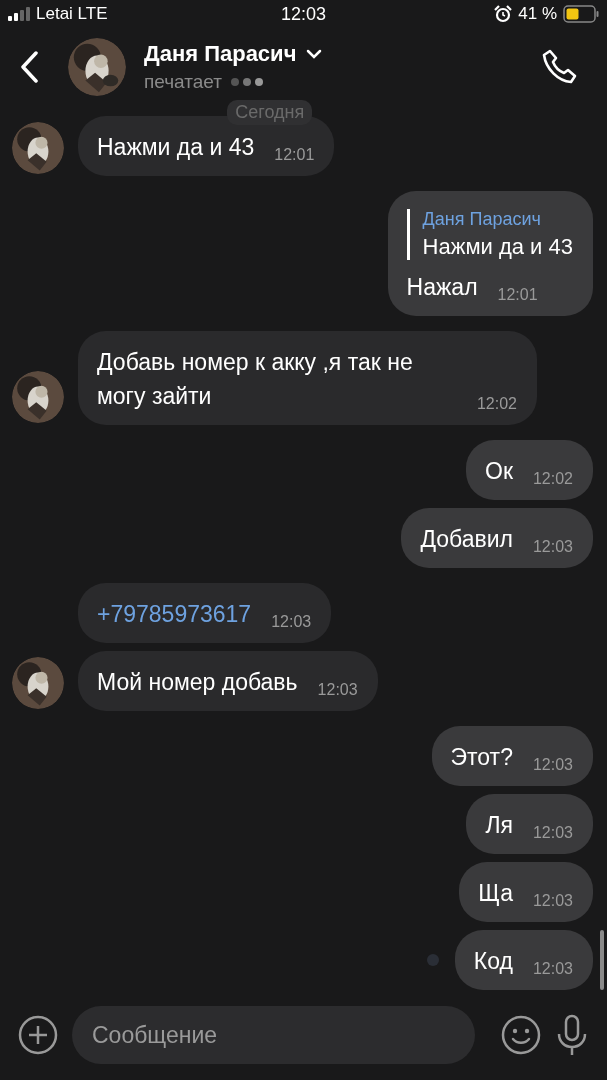  What do you see at coordinates (481, 758) in the screenshot?
I see `message-text: Этот?` at bounding box center [481, 758].